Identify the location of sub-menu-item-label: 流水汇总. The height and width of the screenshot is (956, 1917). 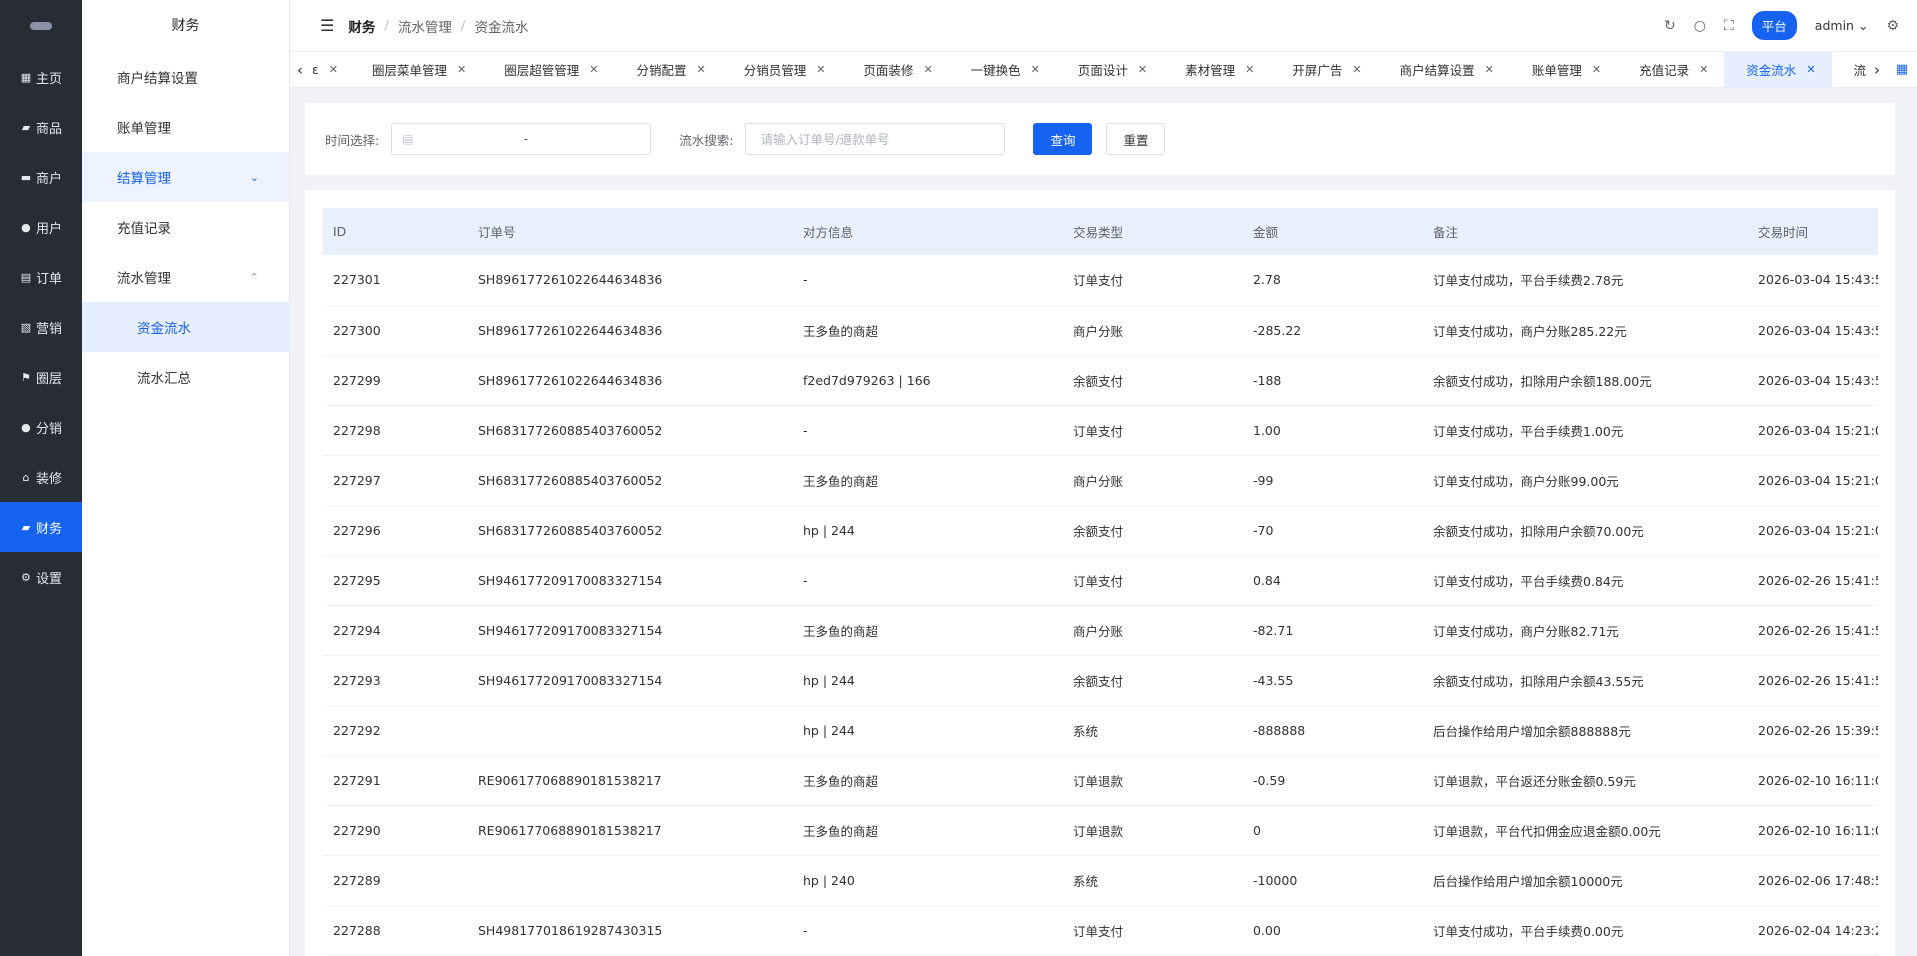
(164, 379).